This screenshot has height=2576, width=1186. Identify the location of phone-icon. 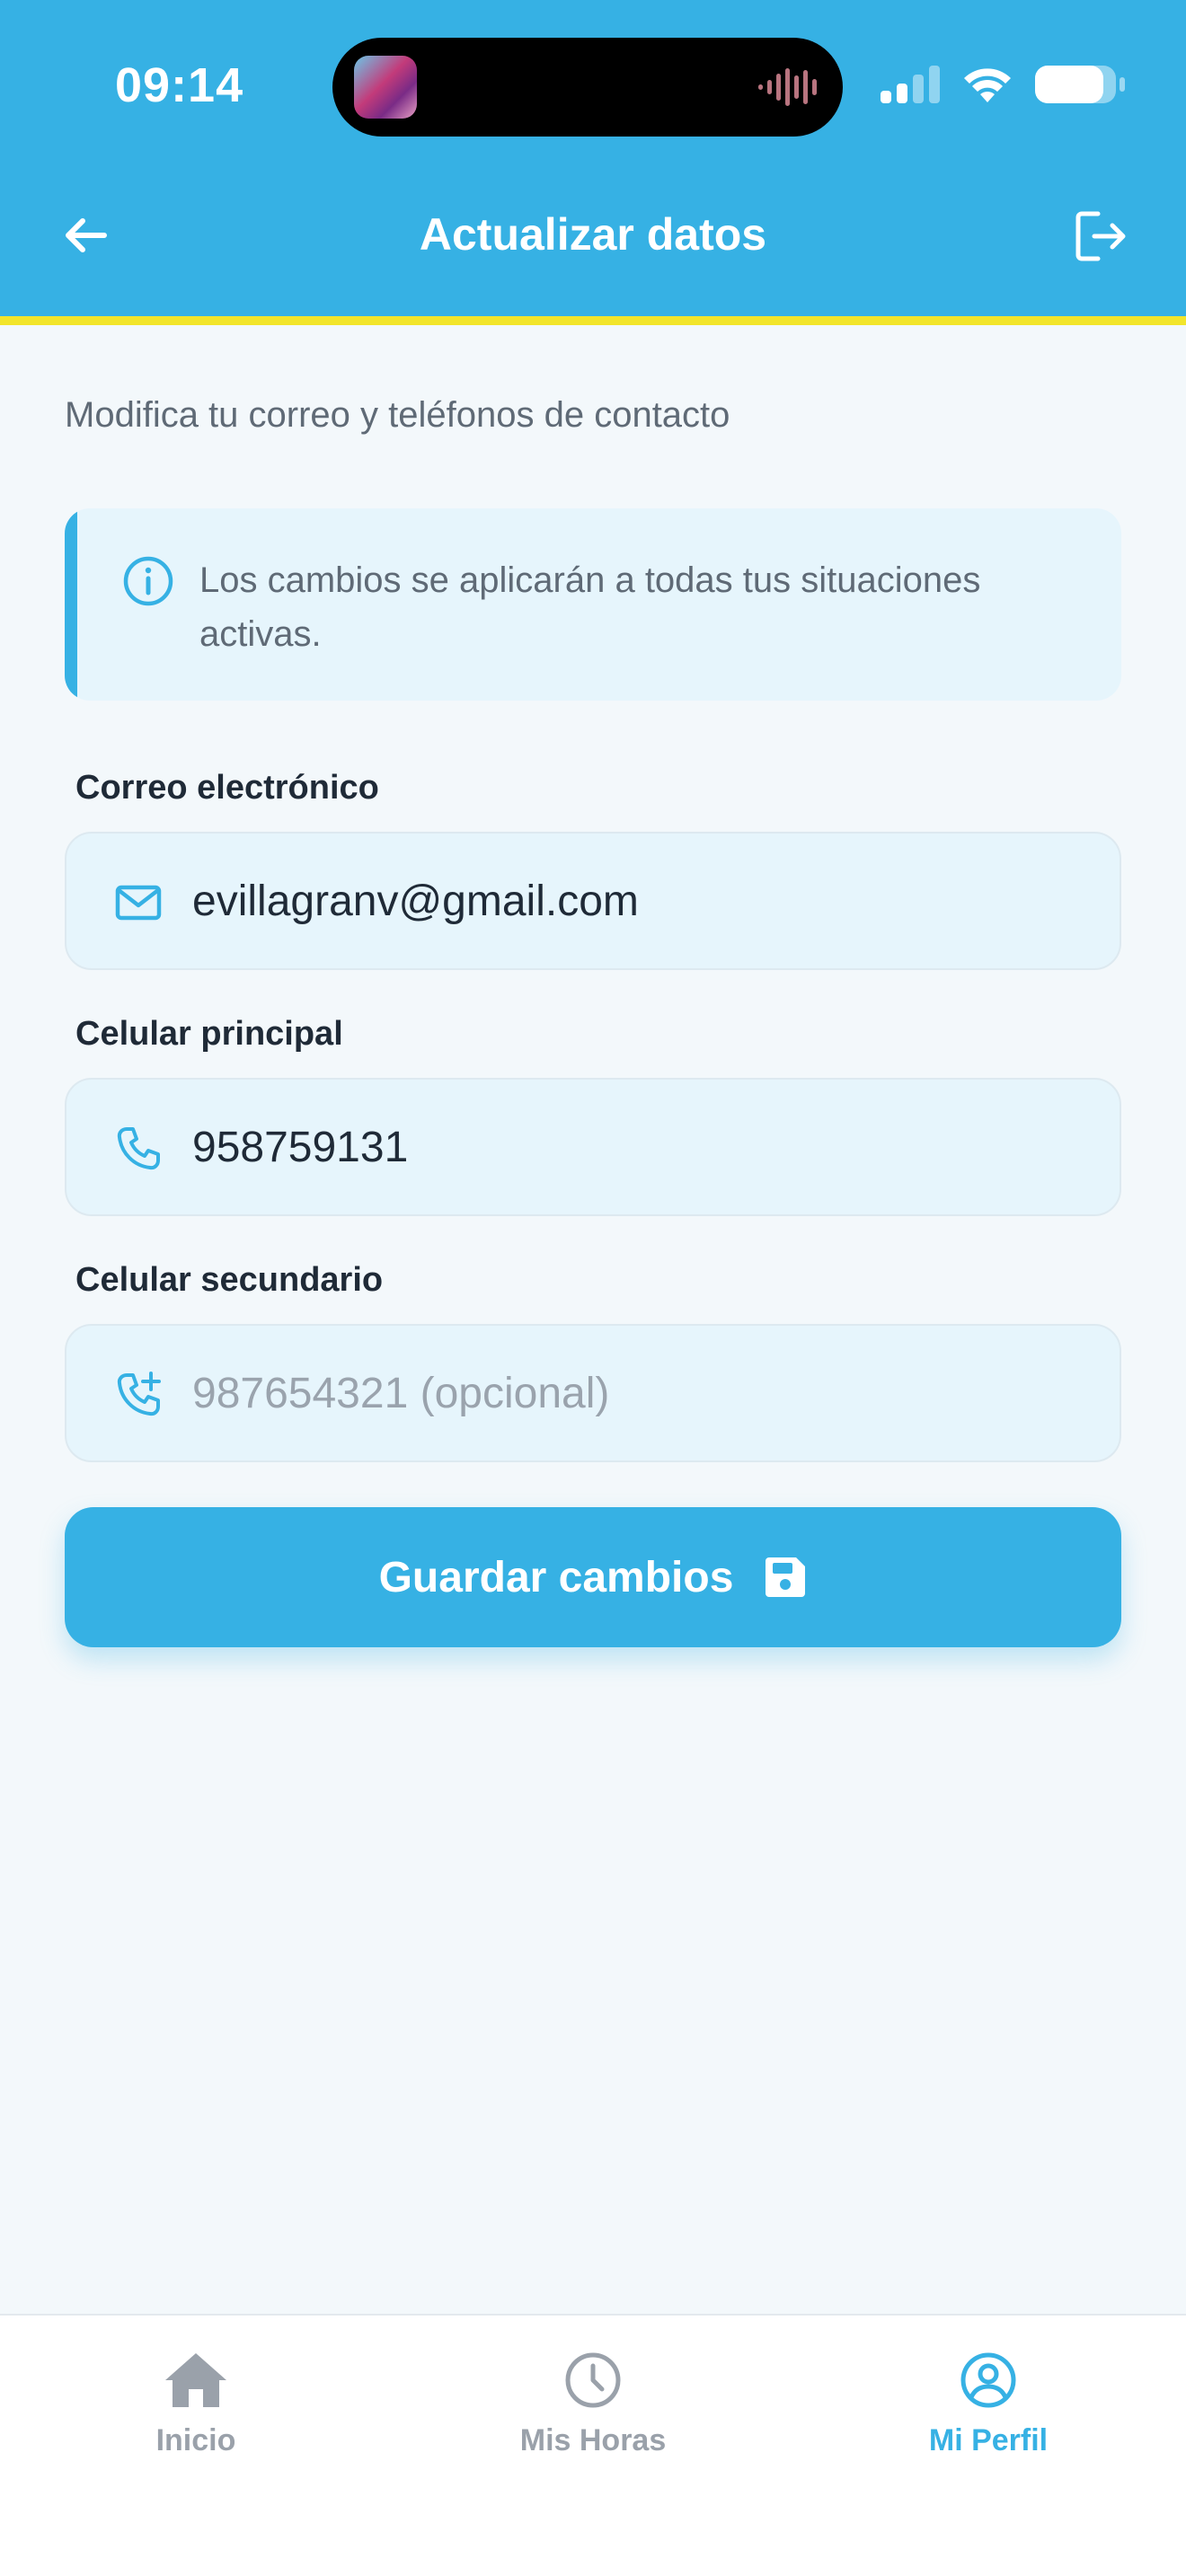
(138, 1148).